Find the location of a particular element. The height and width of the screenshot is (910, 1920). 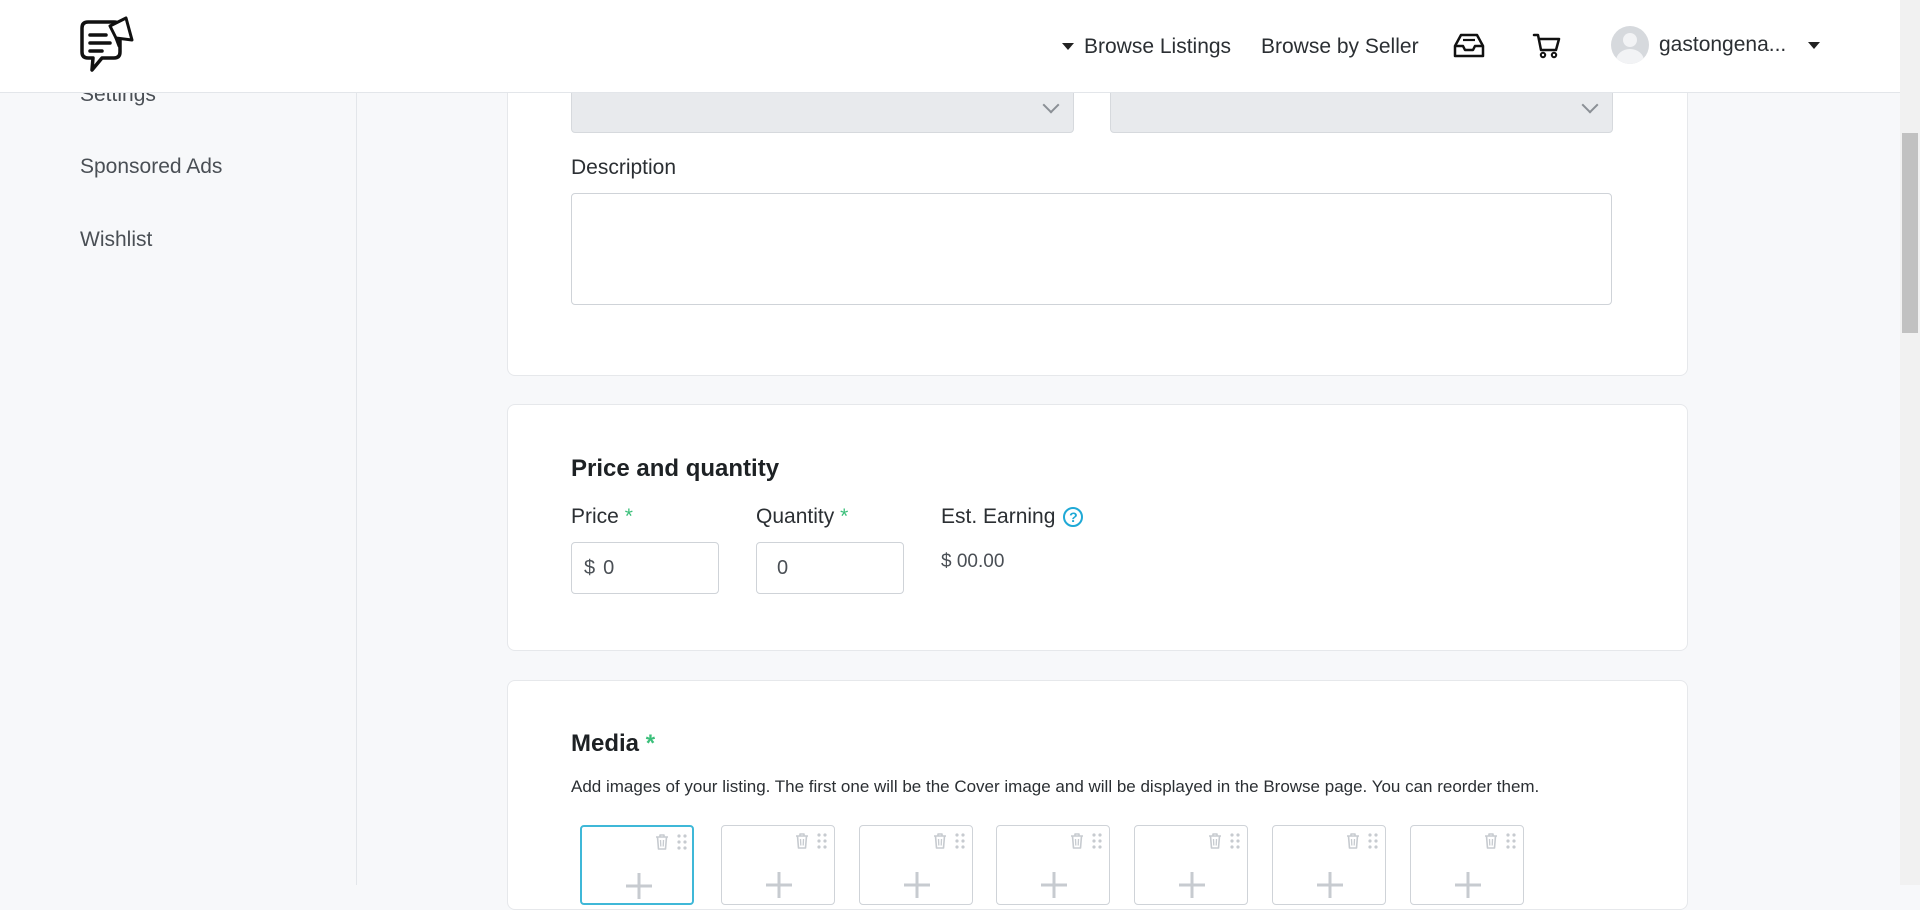

media-title: Media * is located at coordinates (613, 744).